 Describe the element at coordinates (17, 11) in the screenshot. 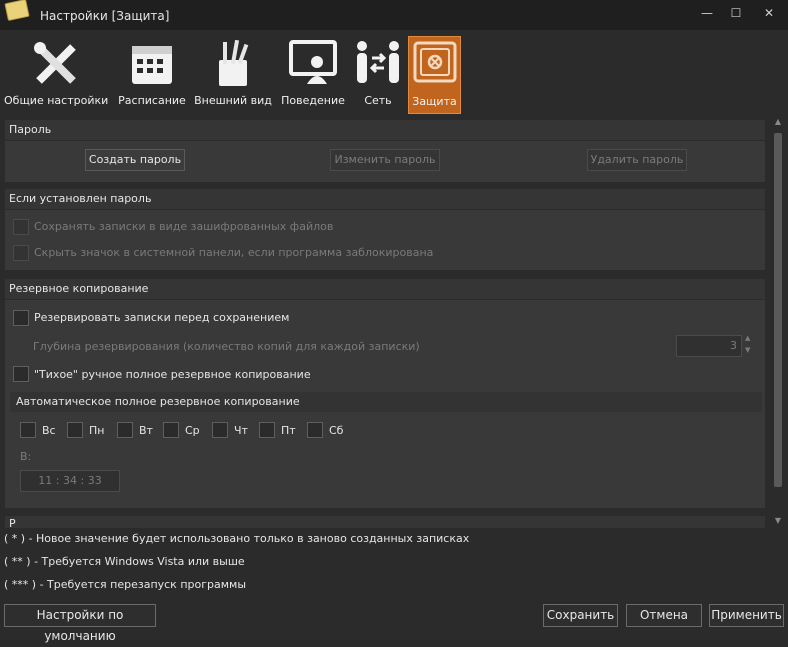

I see `app-note-icon` at that location.